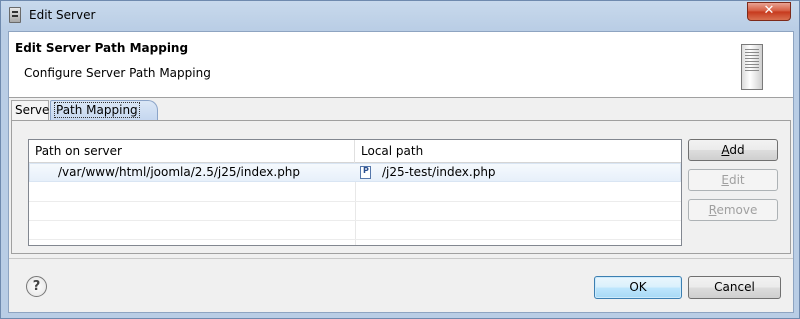 The image size is (800, 319). What do you see at coordinates (737, 150) in the screenshot?
I see `add-label: dd` at bounding box center [737, 150].